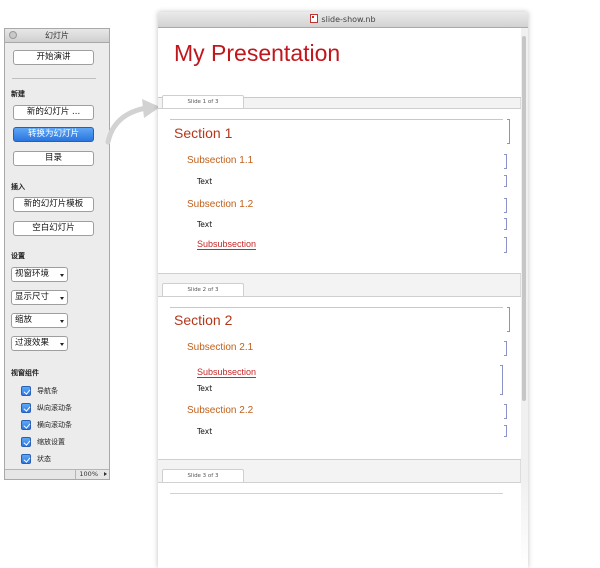 This screenshot has height=568, width=600. Describe the element at coordinates (132, 122) in the screenshot. I see `arrow-icon` at that location.